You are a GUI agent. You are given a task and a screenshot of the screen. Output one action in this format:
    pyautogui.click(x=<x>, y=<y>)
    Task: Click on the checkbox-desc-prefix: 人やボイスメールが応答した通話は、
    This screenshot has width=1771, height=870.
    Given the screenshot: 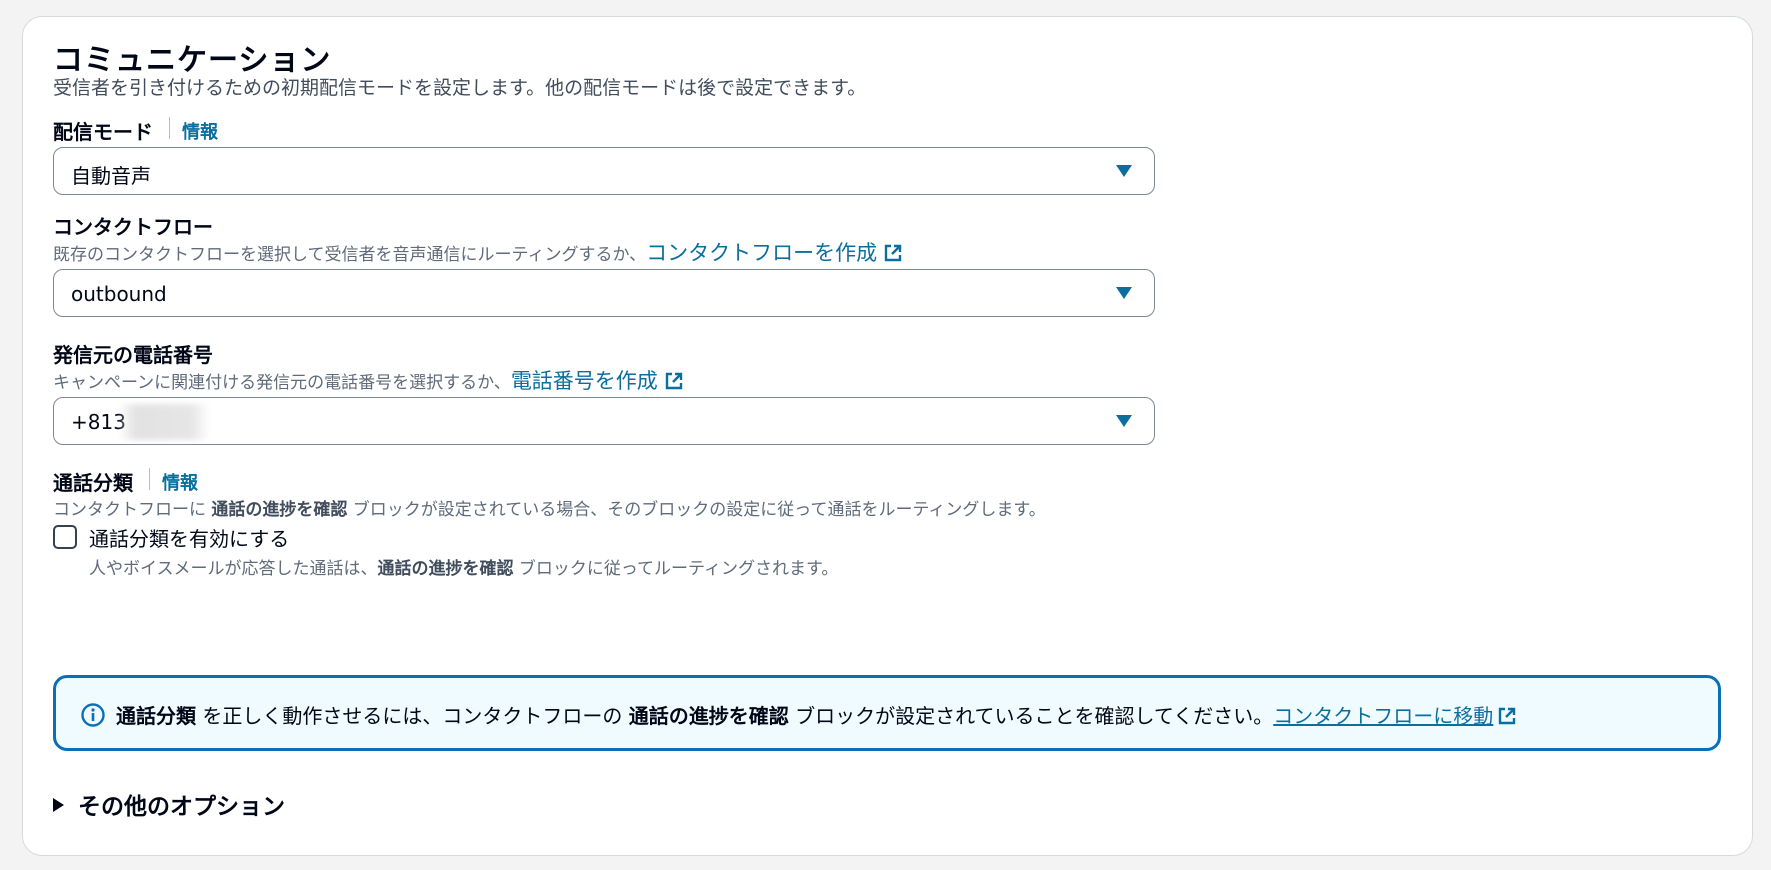 What is the action you would take?
    pyautogui.click(x=233, y=569)
    